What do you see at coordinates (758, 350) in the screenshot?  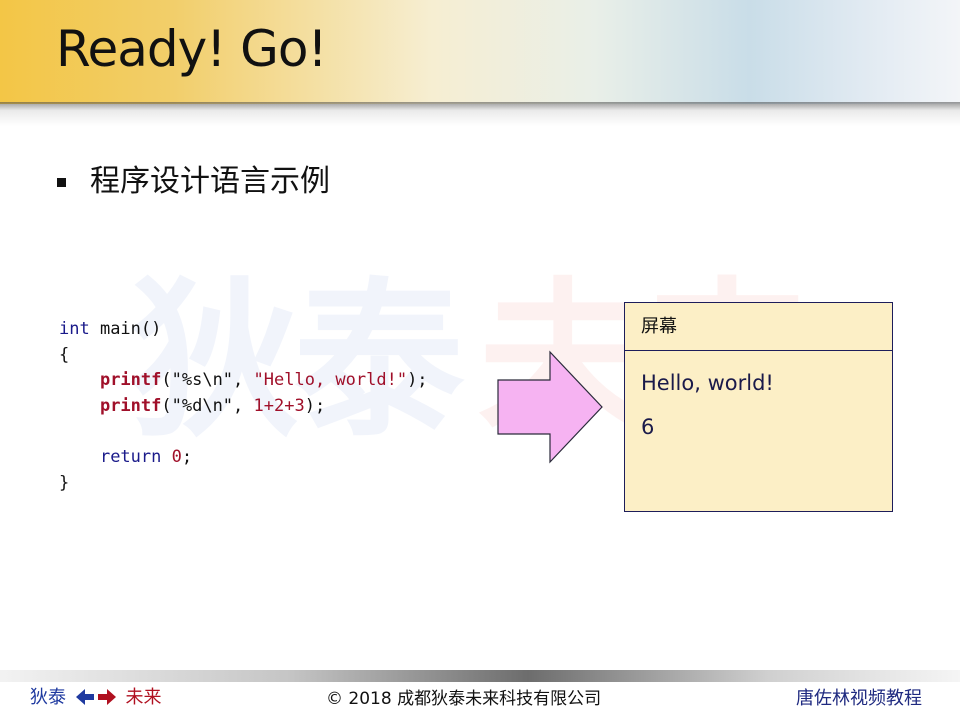 I see `screen-divider` at bounding box center [758, 350].